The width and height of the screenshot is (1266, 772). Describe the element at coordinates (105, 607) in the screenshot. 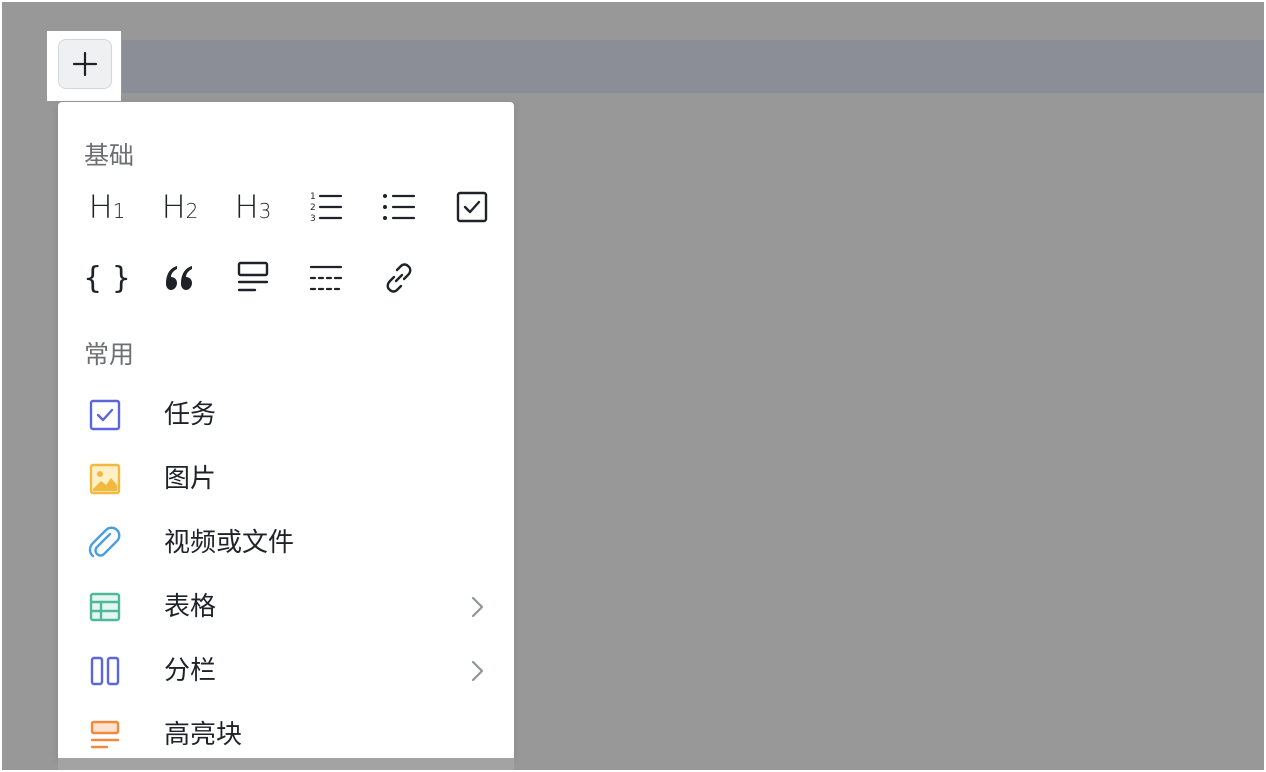

I see `table-icon` at that location.